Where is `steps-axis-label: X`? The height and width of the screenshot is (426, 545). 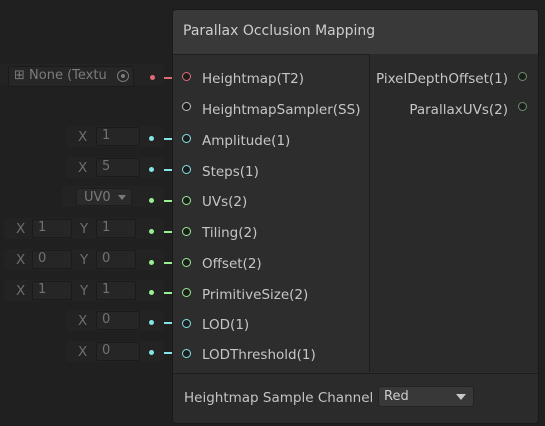
steps-axis-label: X is located at coordinates (83, 168).